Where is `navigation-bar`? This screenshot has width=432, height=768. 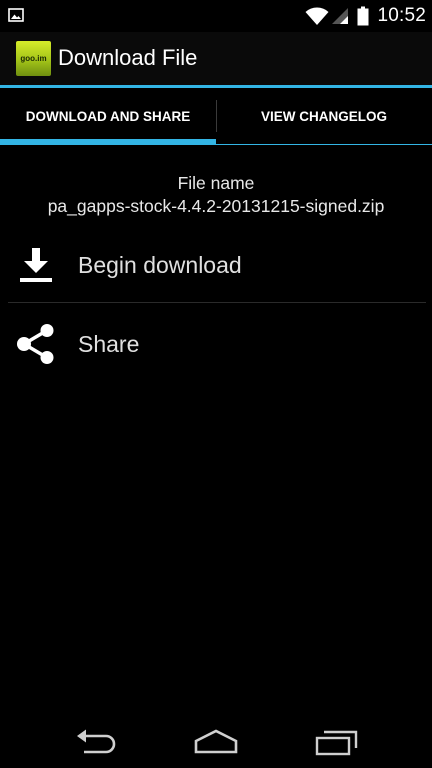
navigation-bar is located at coordinates (216, 741).